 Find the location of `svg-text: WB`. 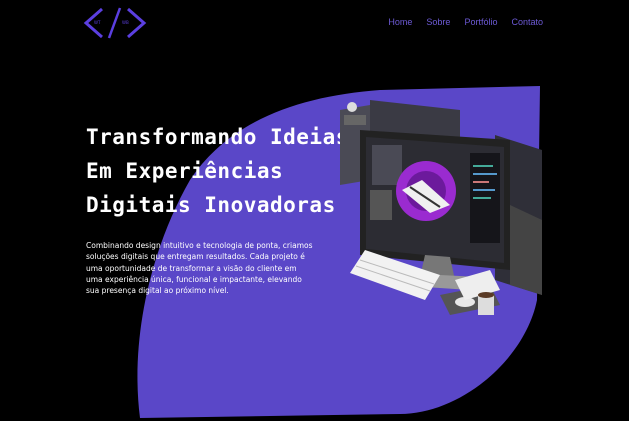

svg-text: WB is located at coordinates (125, 22).